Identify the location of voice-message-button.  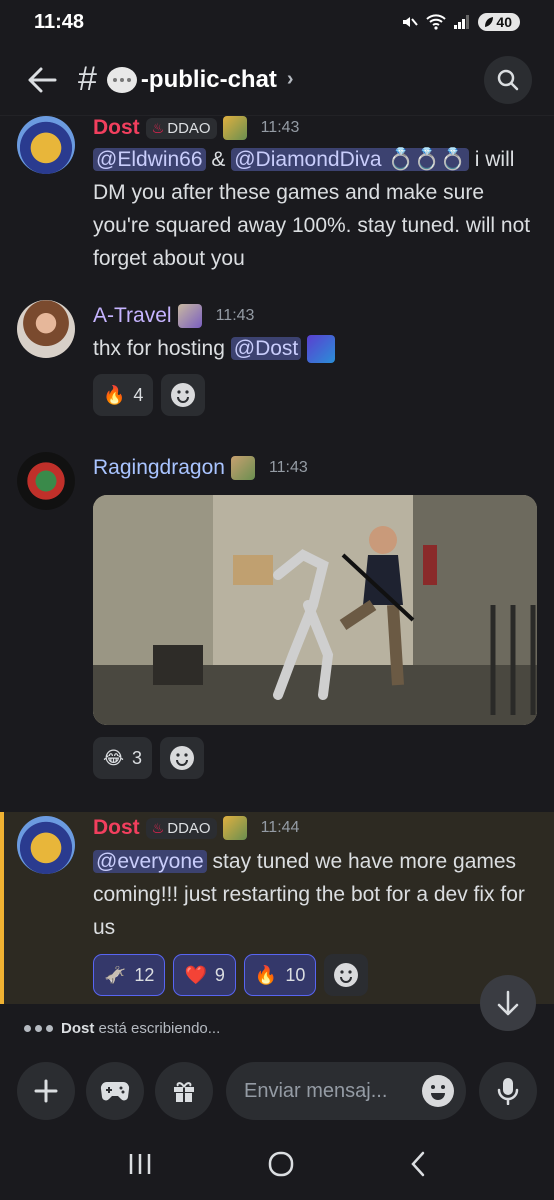
(508, 1091).